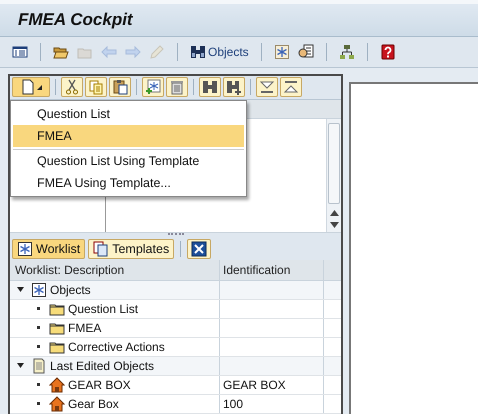 The height and width of the screenshot is (414, 478). Describe the element at coordinates (49, 248) in the screenshot. I see `tab: Worklist` at that location.